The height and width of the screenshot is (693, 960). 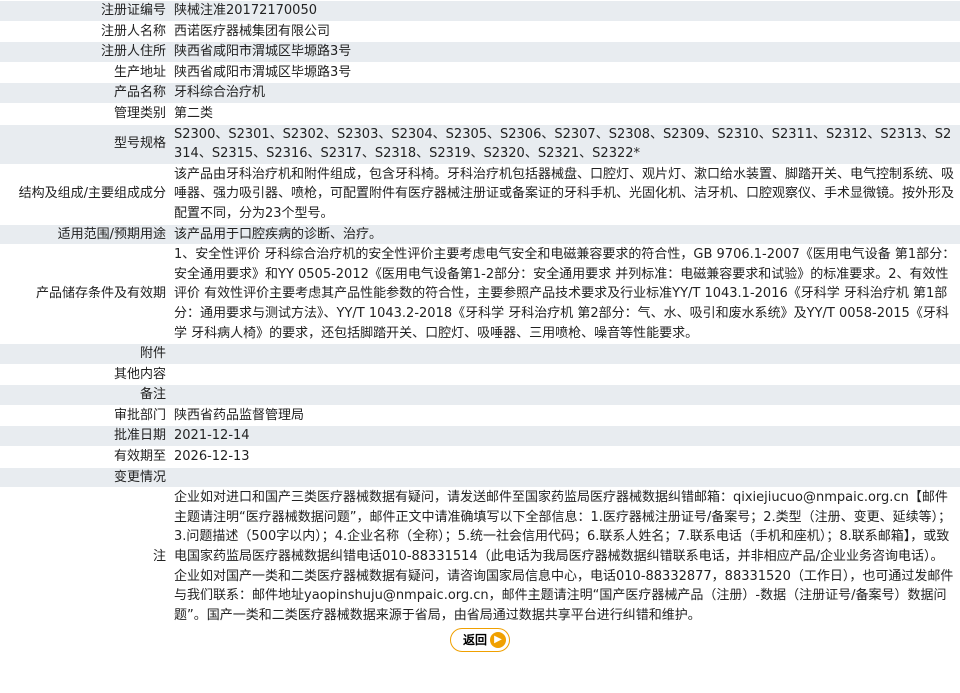 I want to click on field-label: 型号规格, so click(x=85, y=144).